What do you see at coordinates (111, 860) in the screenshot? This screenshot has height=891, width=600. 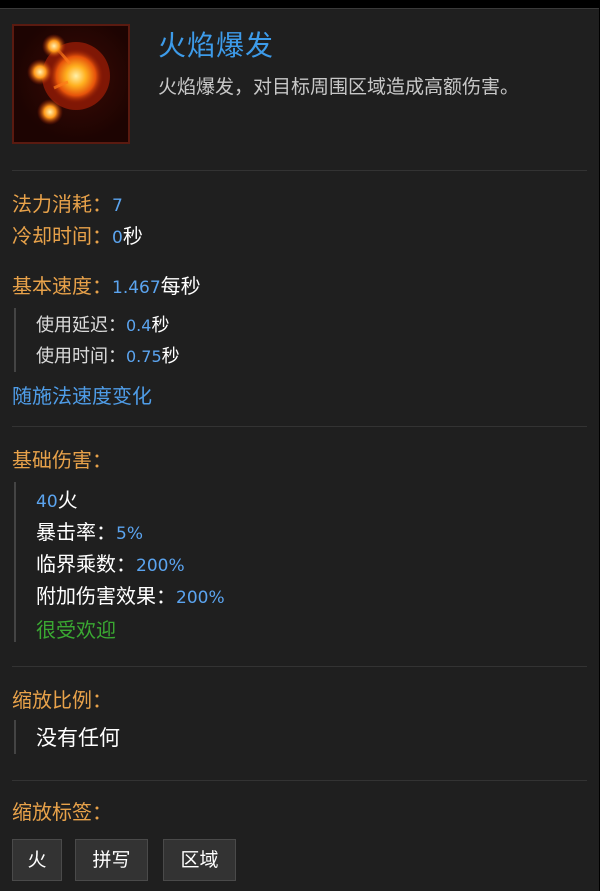 I see `tag-spell: 拼写` at bounding box center [111, 860].